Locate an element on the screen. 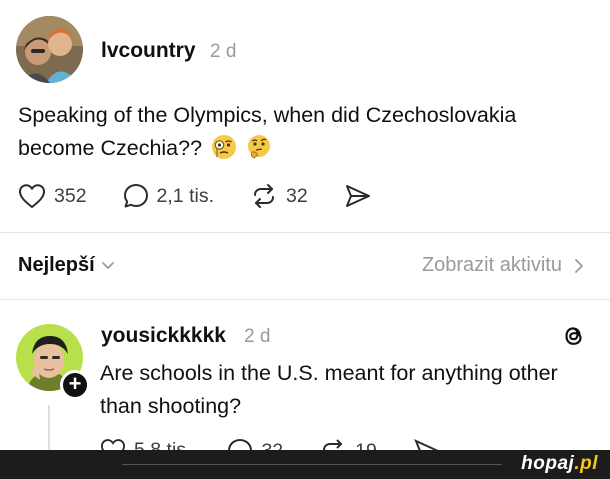  heart-icon is located at coordinates (32, 196).